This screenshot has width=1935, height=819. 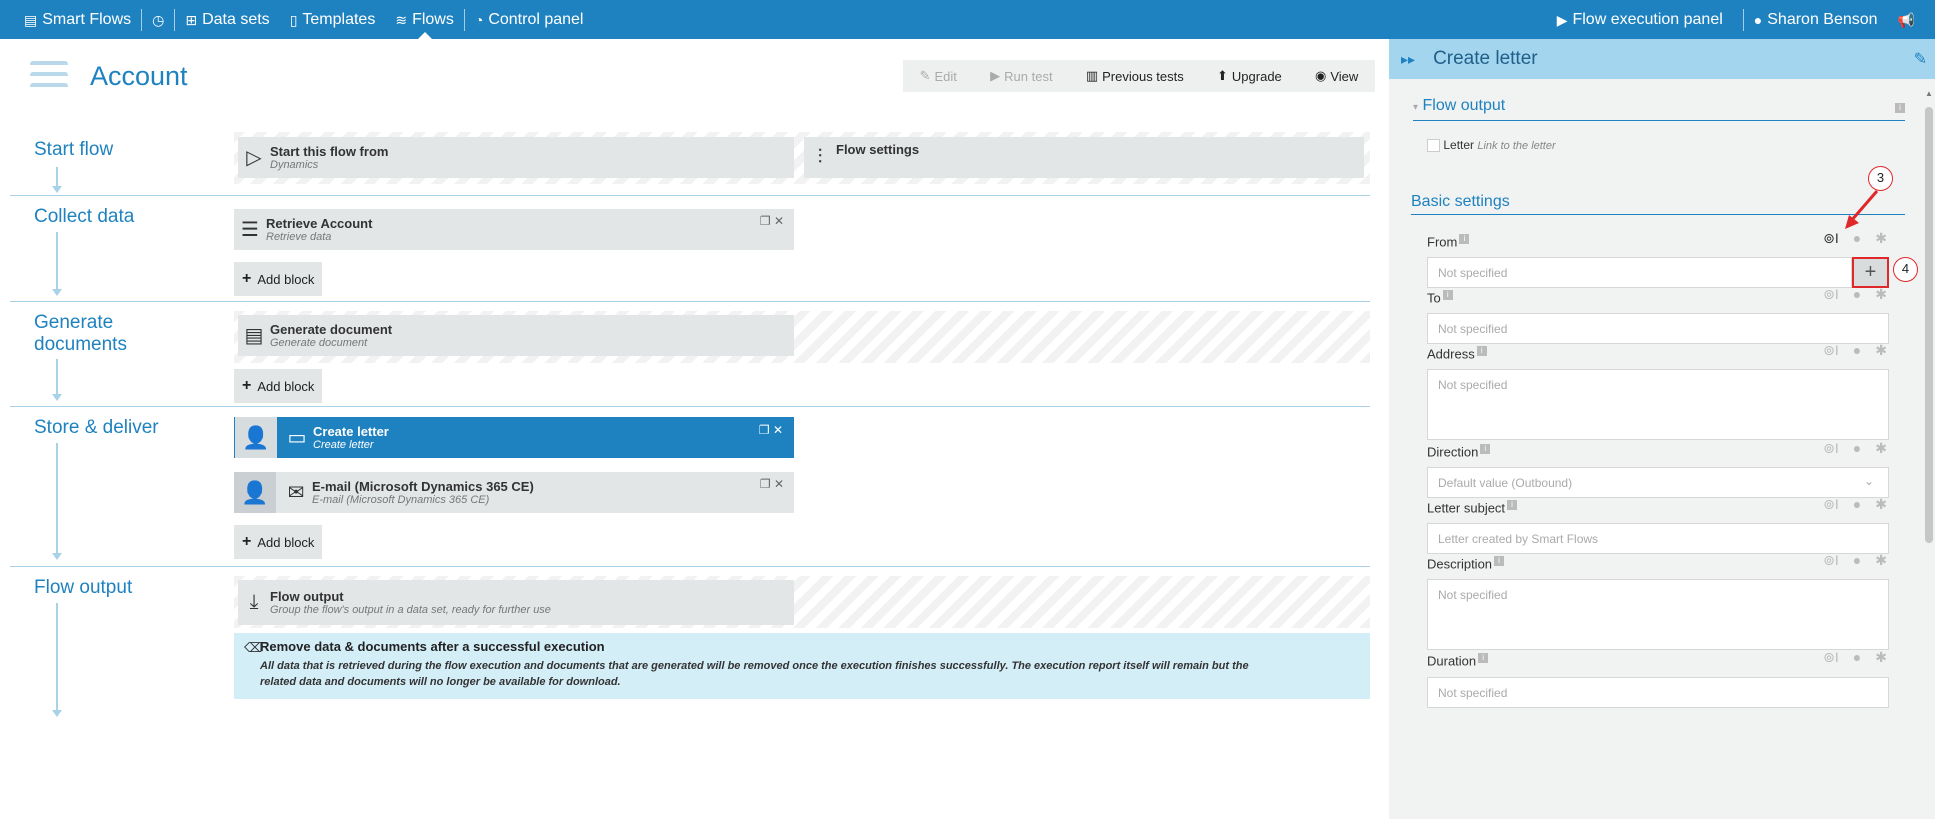 I want to click on direction-field-tools: ⊚I ● ✱, so click(x=1855, y=448).